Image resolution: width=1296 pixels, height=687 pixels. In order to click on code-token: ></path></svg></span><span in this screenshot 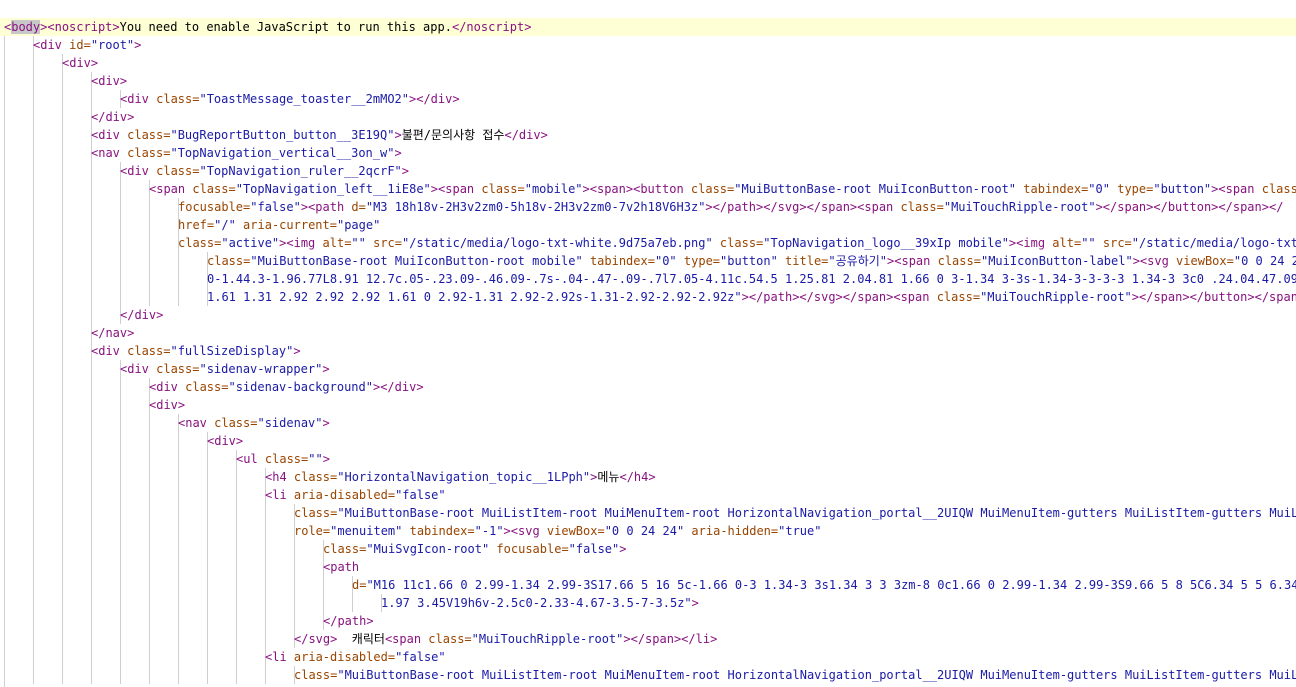, I will do `click(803, 207)`.